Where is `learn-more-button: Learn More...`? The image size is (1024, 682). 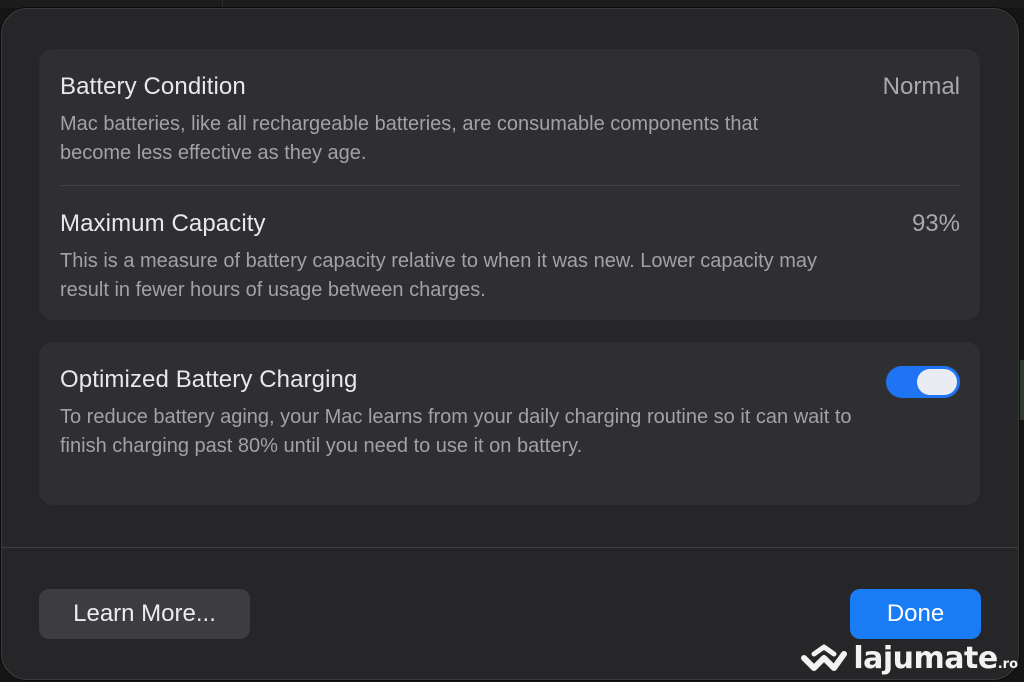
learn-more-button: Learn More... is located at coordinates (144, 614).